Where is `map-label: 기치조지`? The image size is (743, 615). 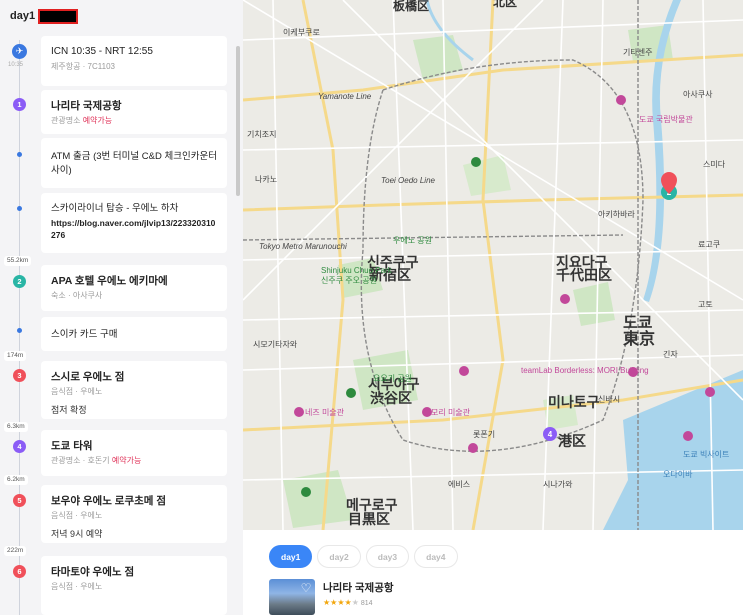 map-label: 기치조지 is located at coordinates (262, 134).